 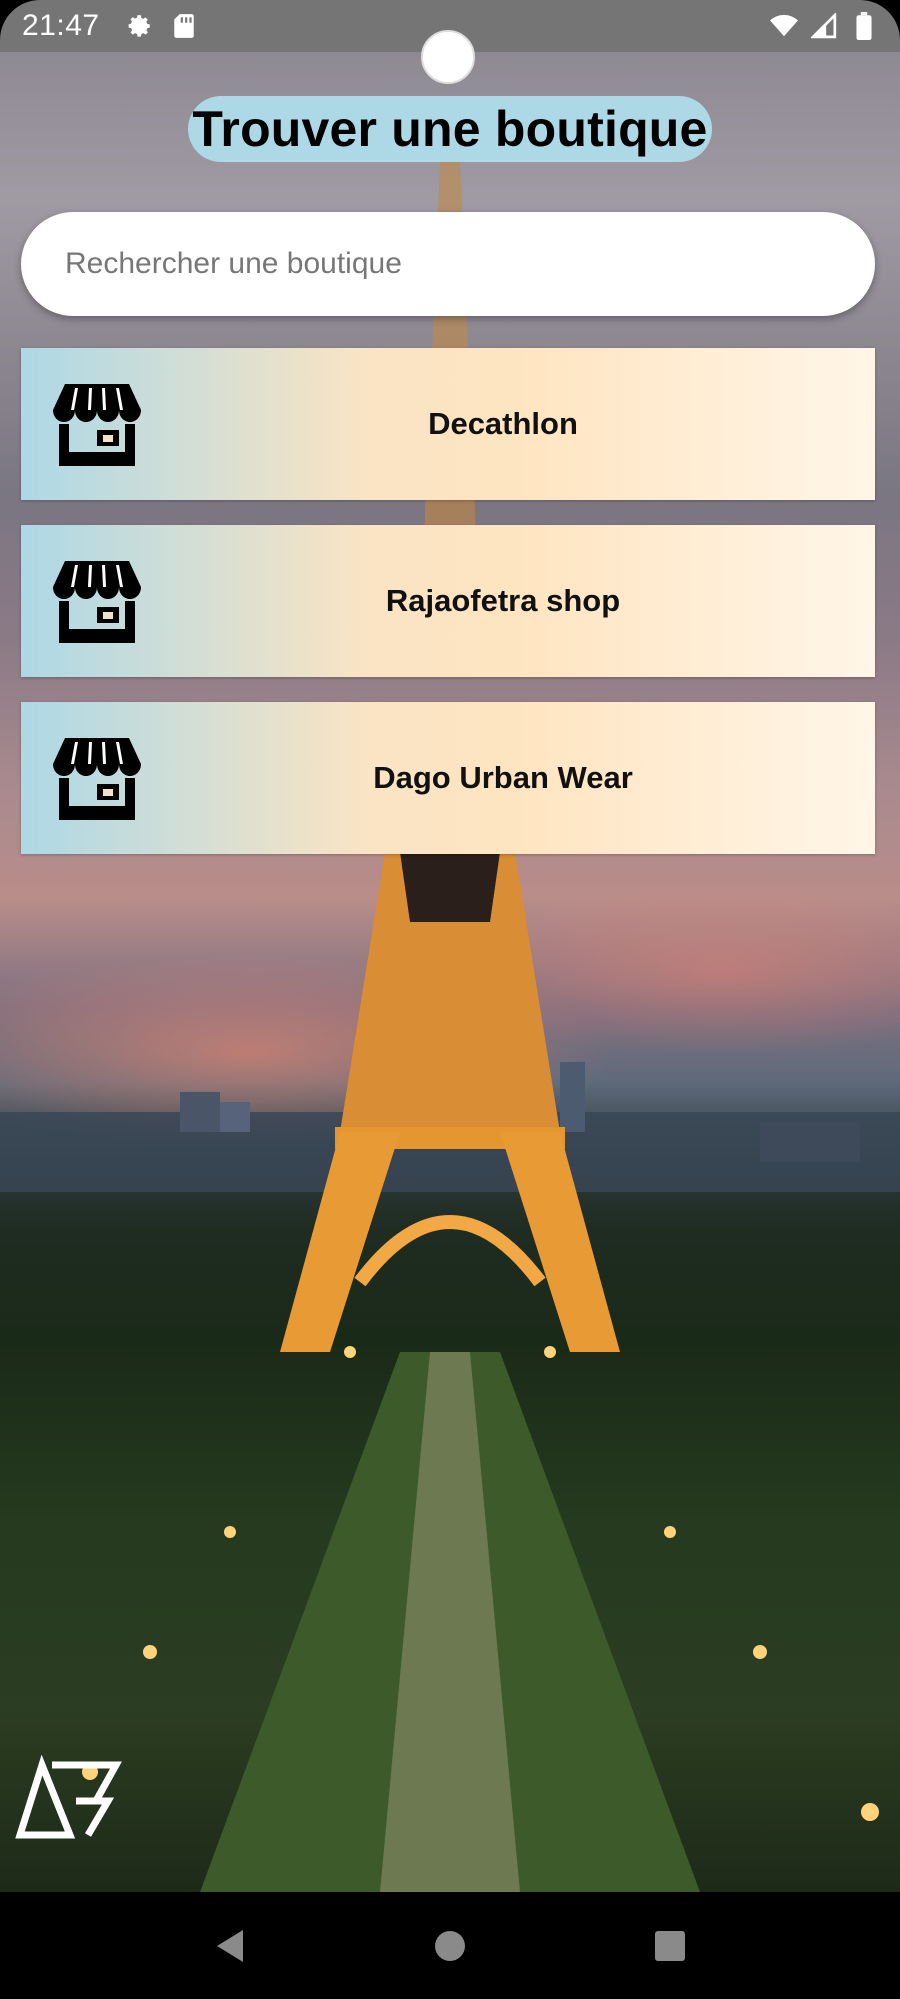 What do you see at coordinates (61, 25) in the screenshot?
I see `status-time: 21:47` at bounding box center [61, 25].